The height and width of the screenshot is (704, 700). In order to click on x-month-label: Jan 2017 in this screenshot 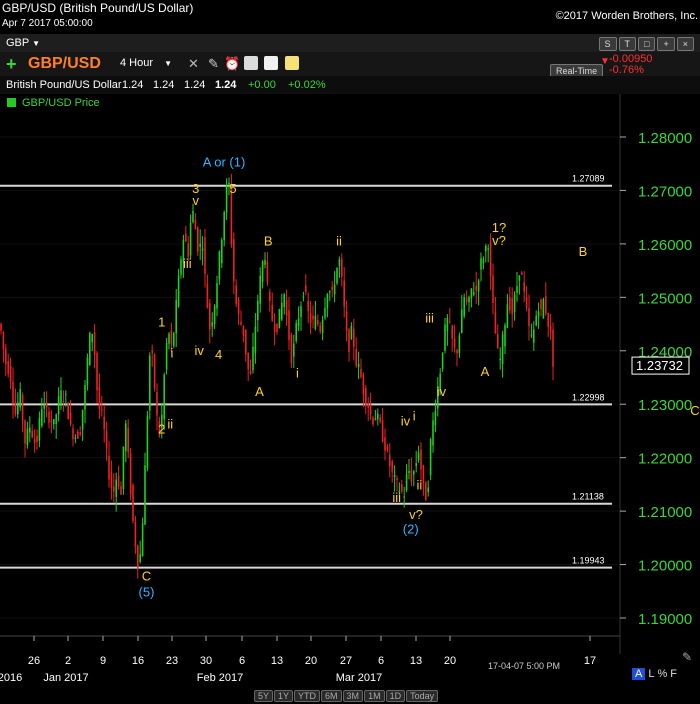, I will do `click(65, 678)`.